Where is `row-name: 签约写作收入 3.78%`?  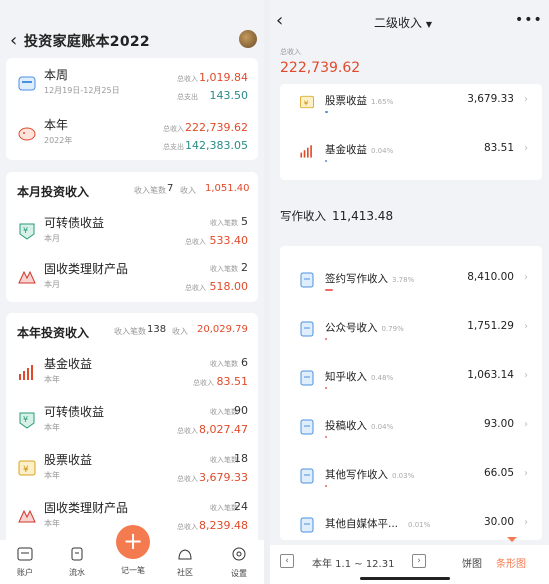 row-name: 签约写作收入 3.78% is located at coordinates (369, 278).